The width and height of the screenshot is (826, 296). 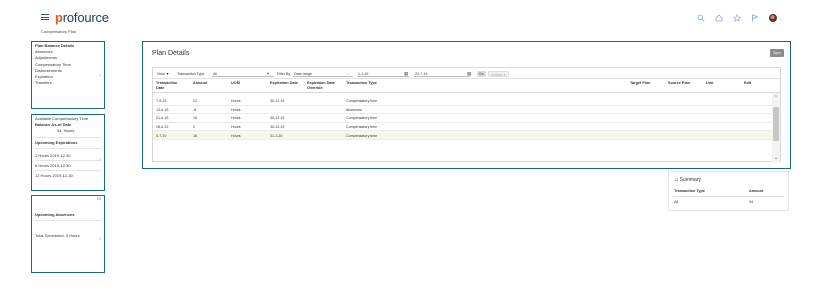 What do you see at coordinates (200, 83) in the screenshot?
I see `column-header: Amount` at bounding box center [200, 83].